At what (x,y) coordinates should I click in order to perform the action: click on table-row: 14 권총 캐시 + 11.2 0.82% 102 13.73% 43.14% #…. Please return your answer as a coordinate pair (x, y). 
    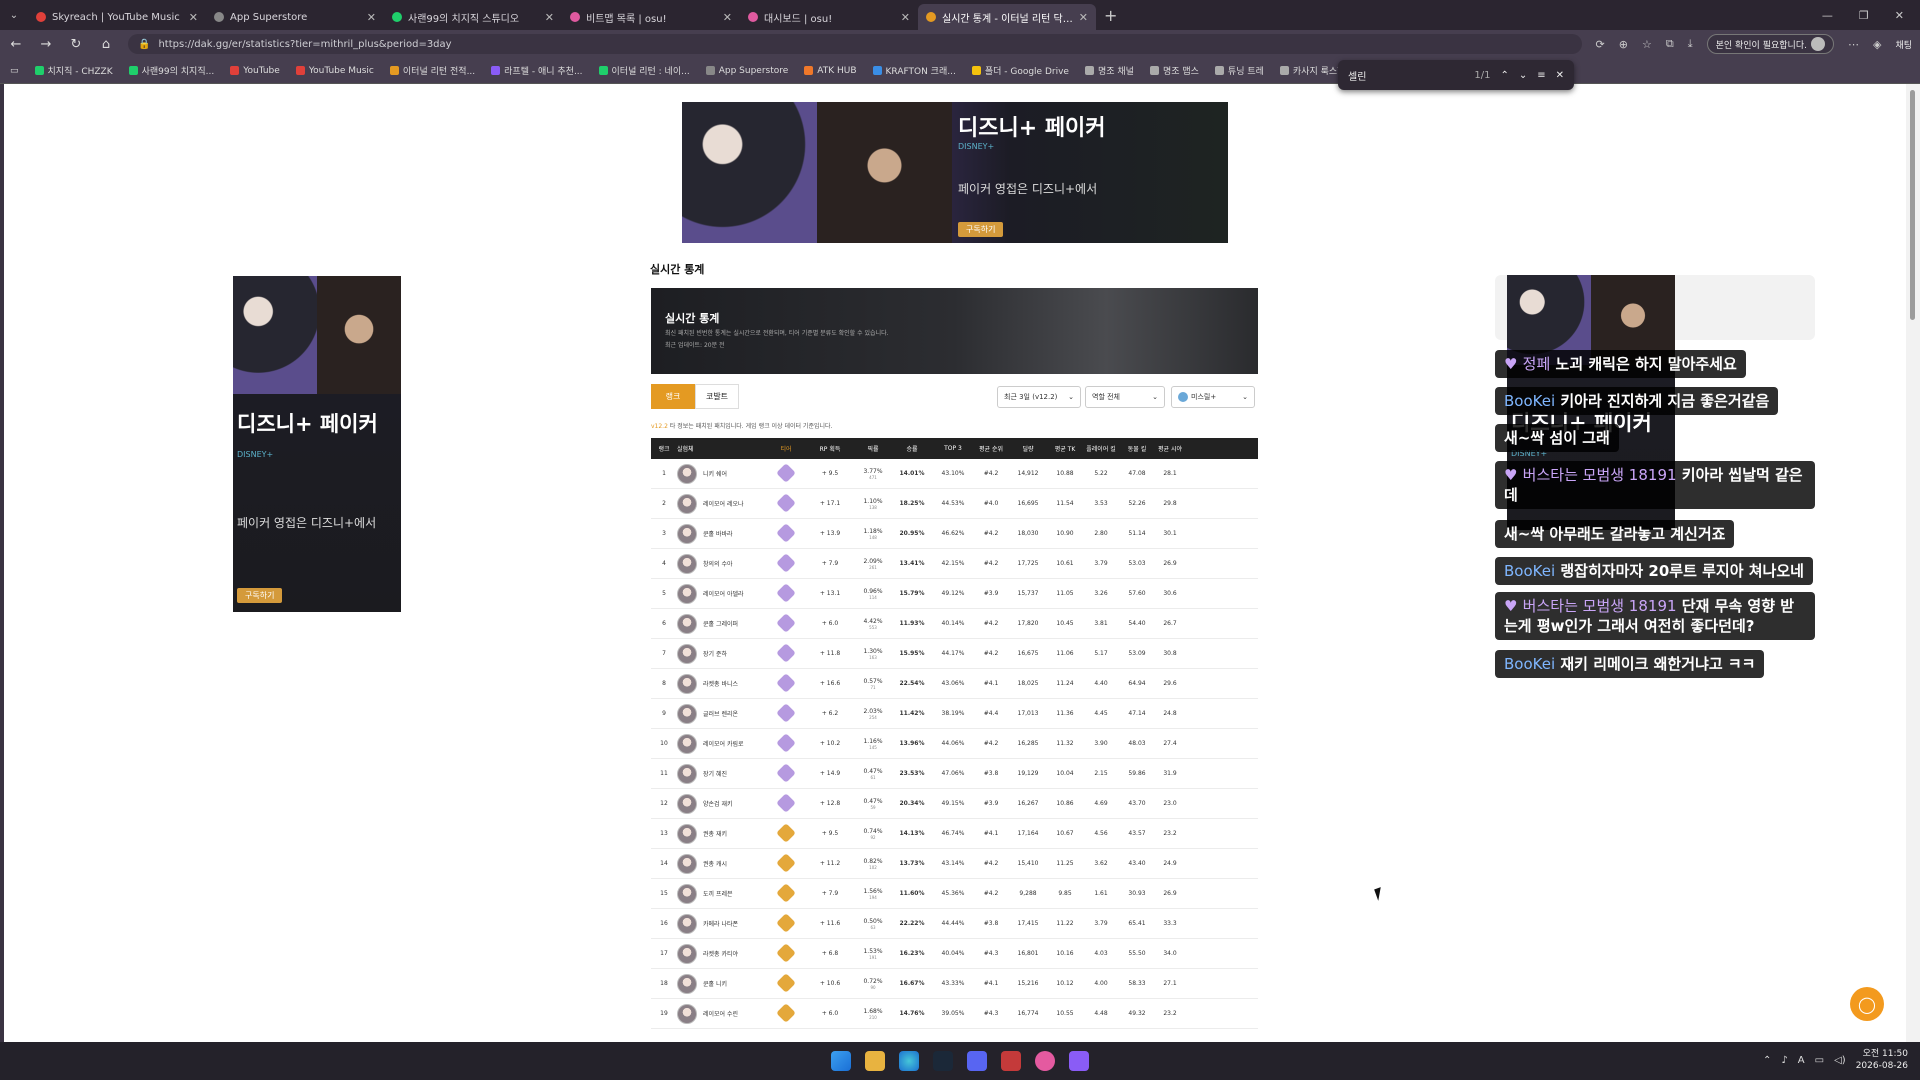
    Looking at the image, I should click on (954, 864).